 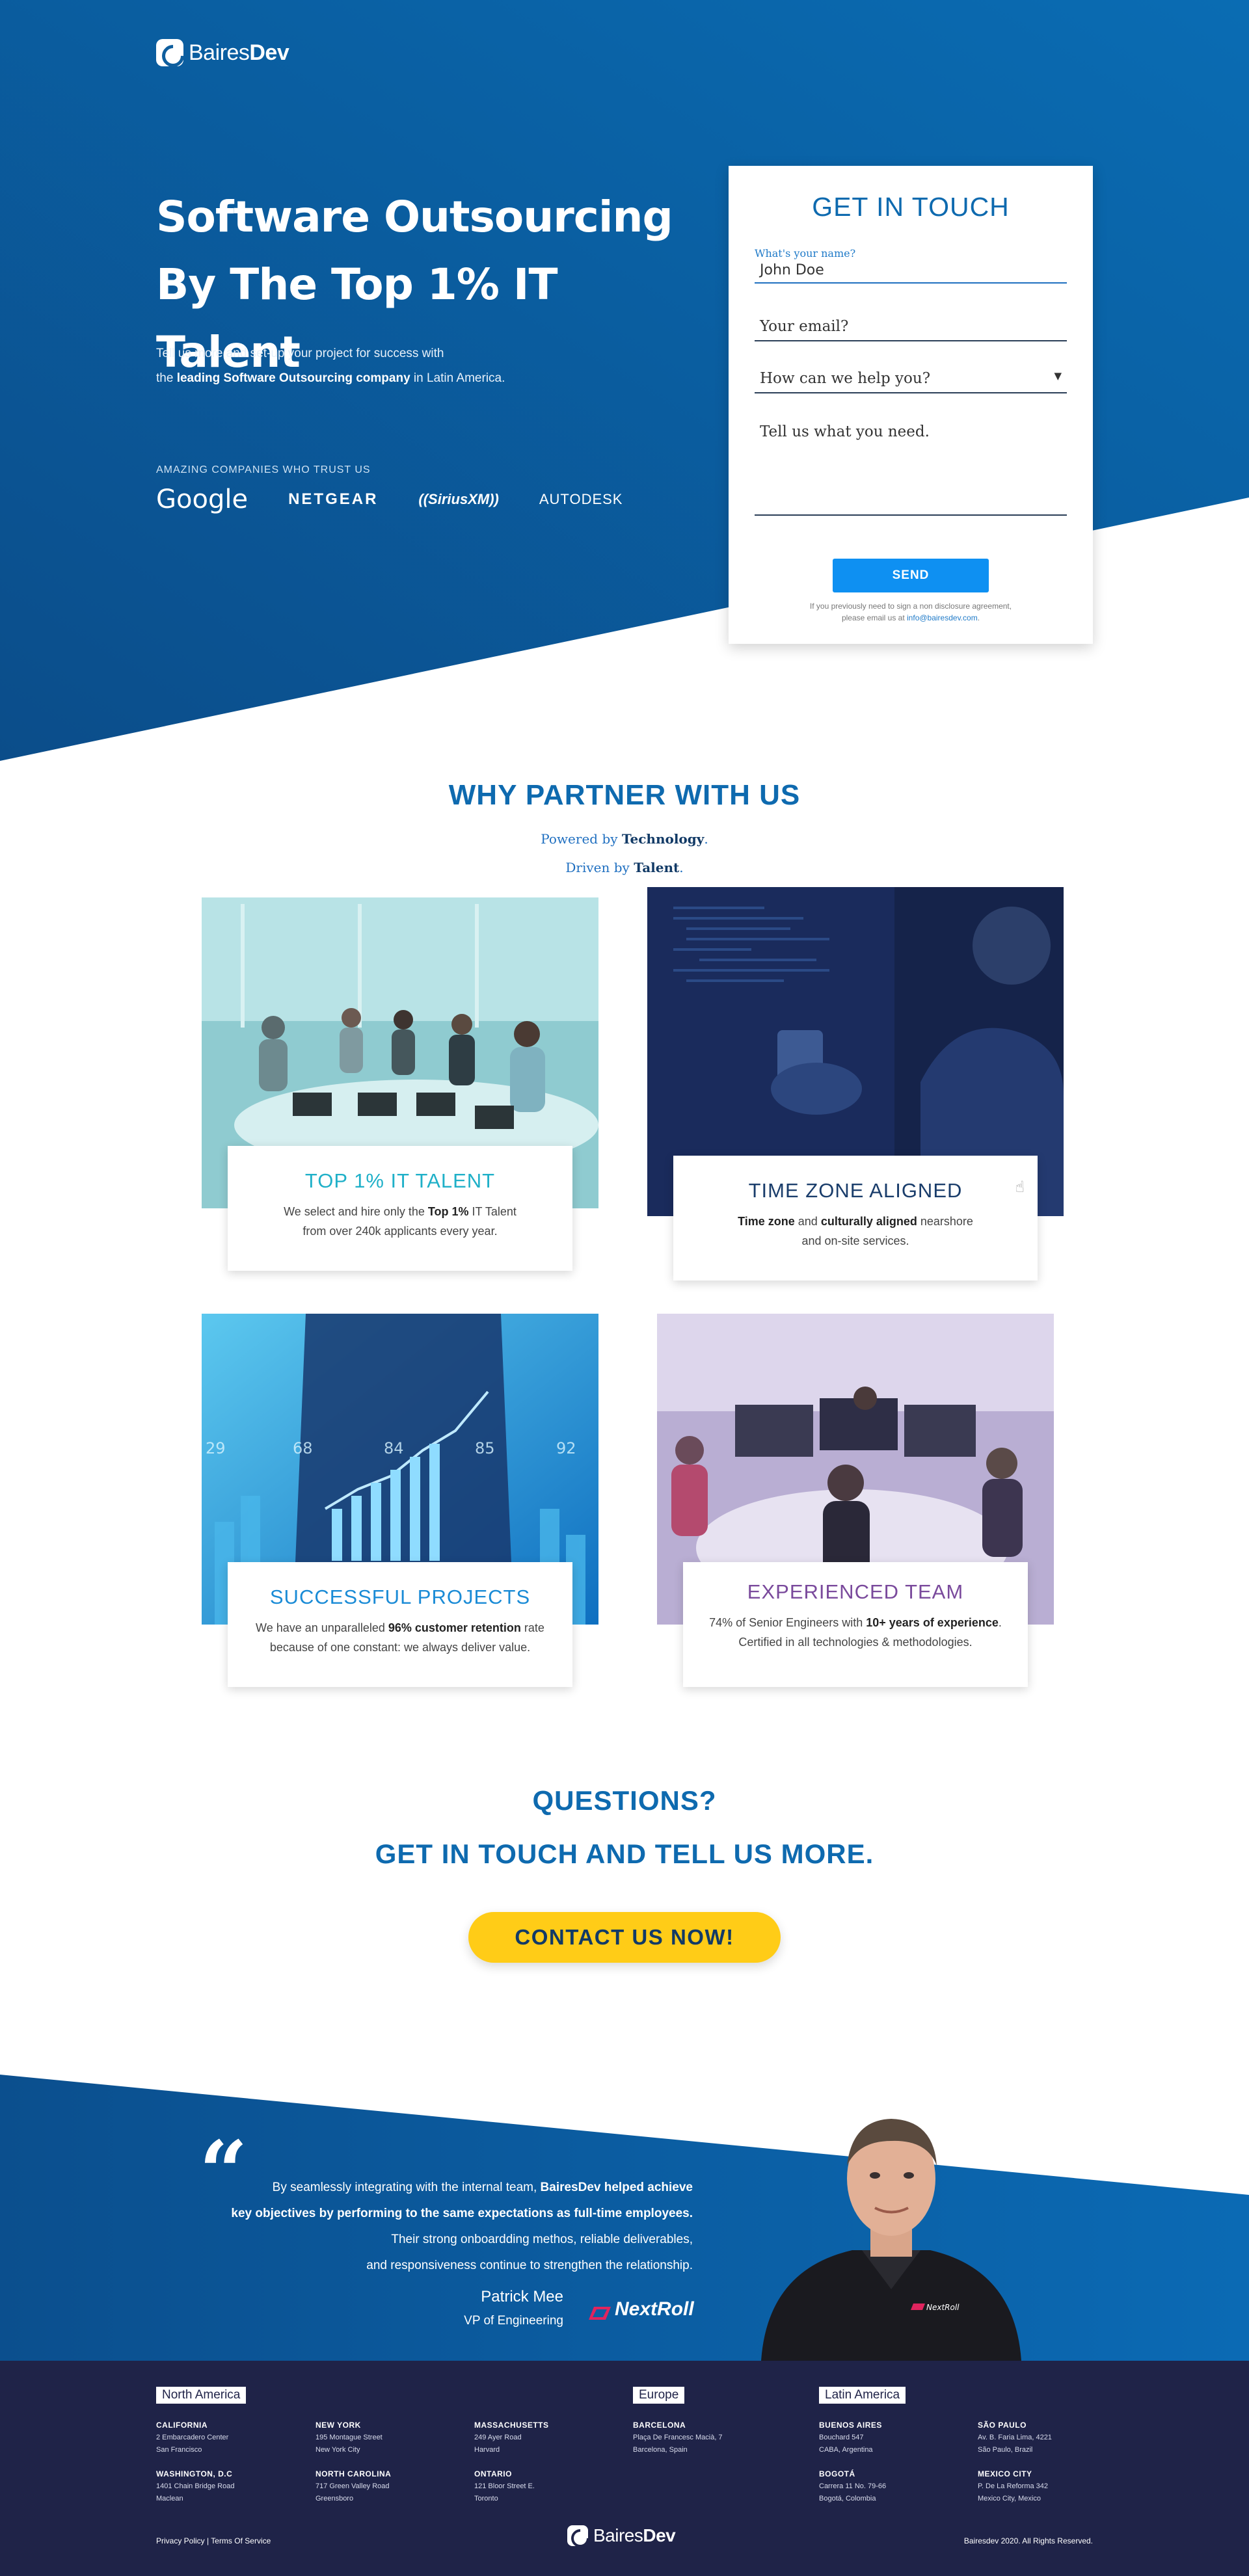 I want to click on testimonial-role: VP of Engineering, so click(x=513, y=2321).